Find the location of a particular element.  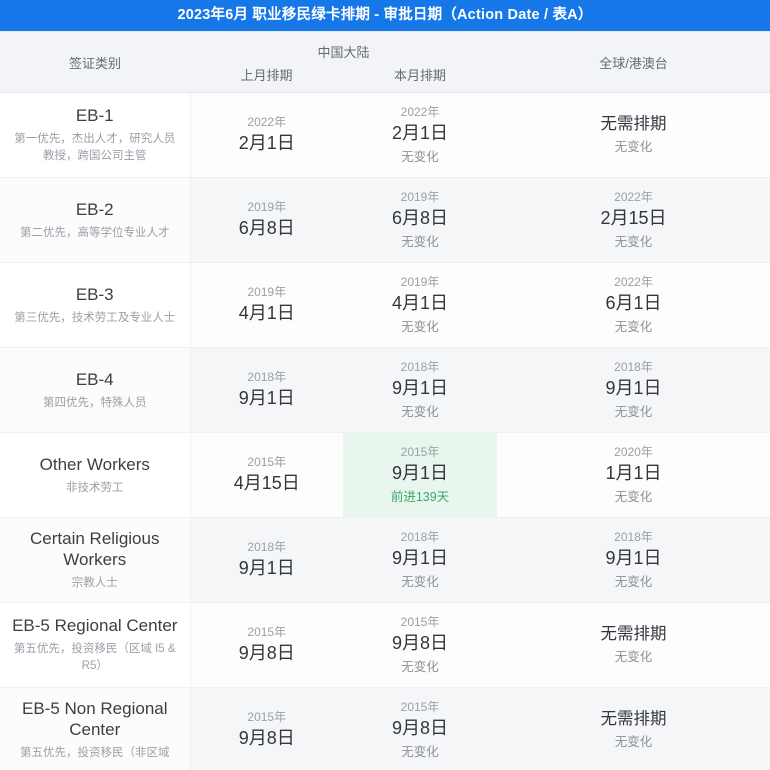

cell-worldwide: 2018年 9月1日无变化 is located at coordinates (633, 560).